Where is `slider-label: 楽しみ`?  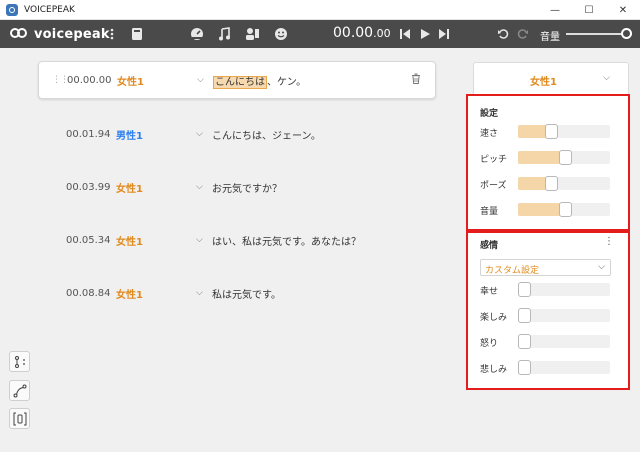
slider-label: 楽しみ is located at coordinates (494, 318).